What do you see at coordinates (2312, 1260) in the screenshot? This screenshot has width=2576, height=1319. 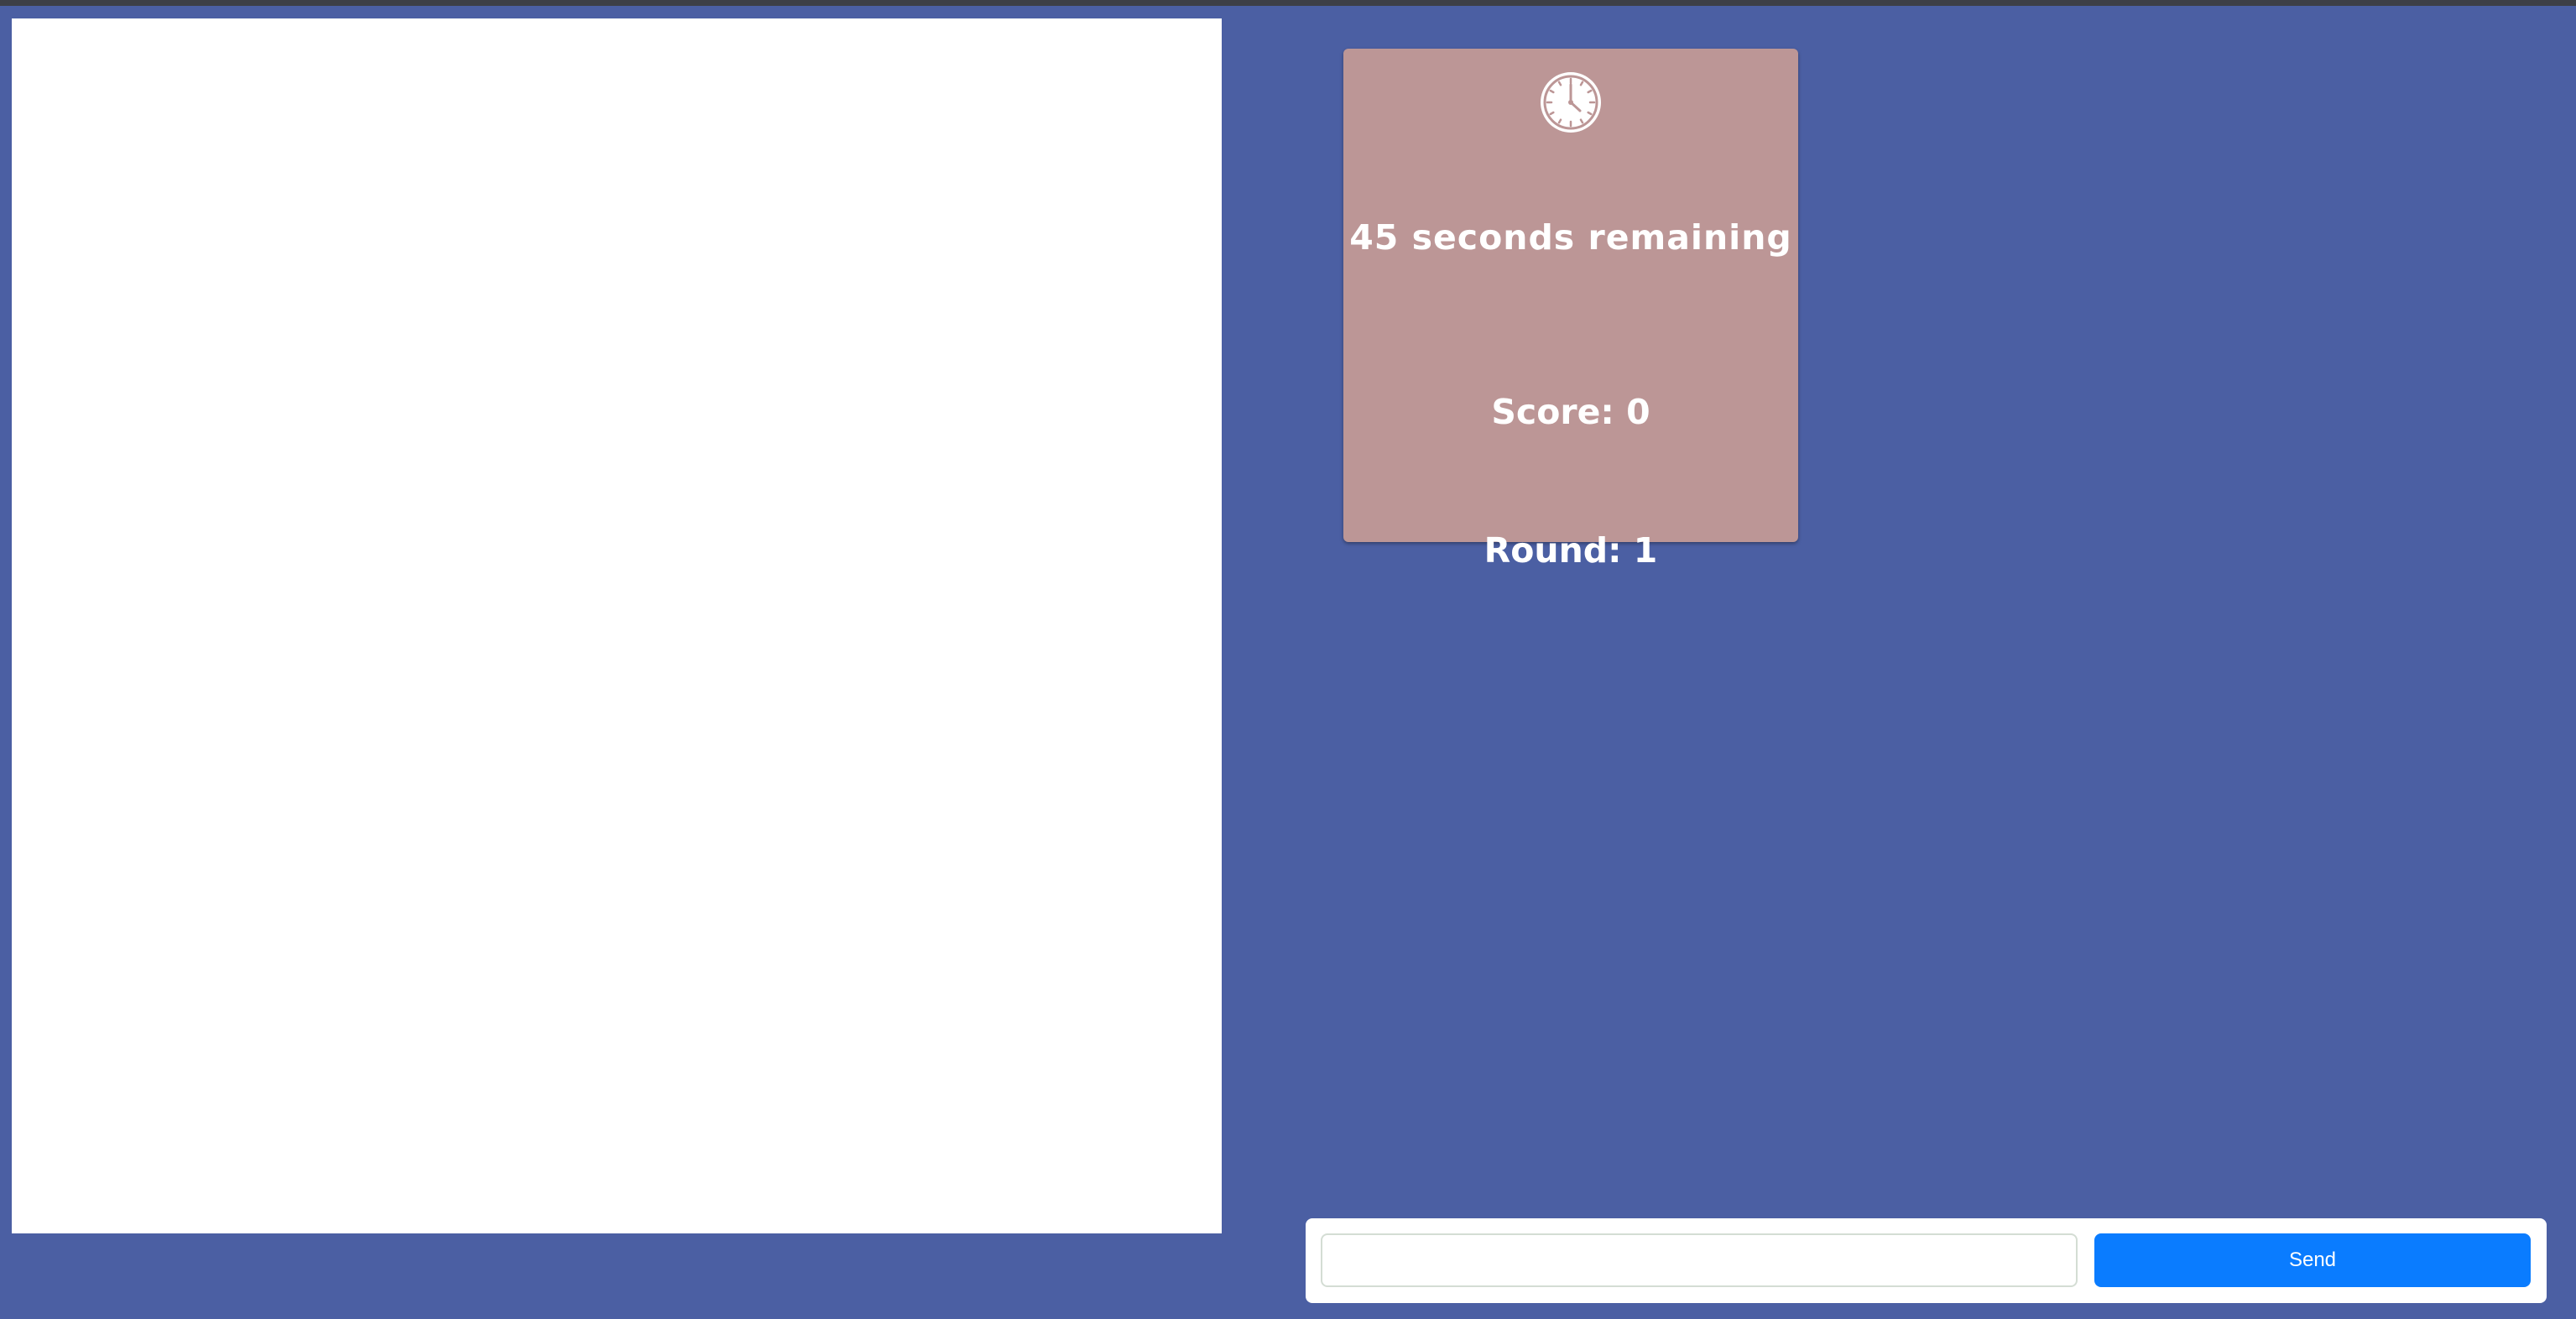 I see `send-button: Send` at bounding box center [2312, 1260].